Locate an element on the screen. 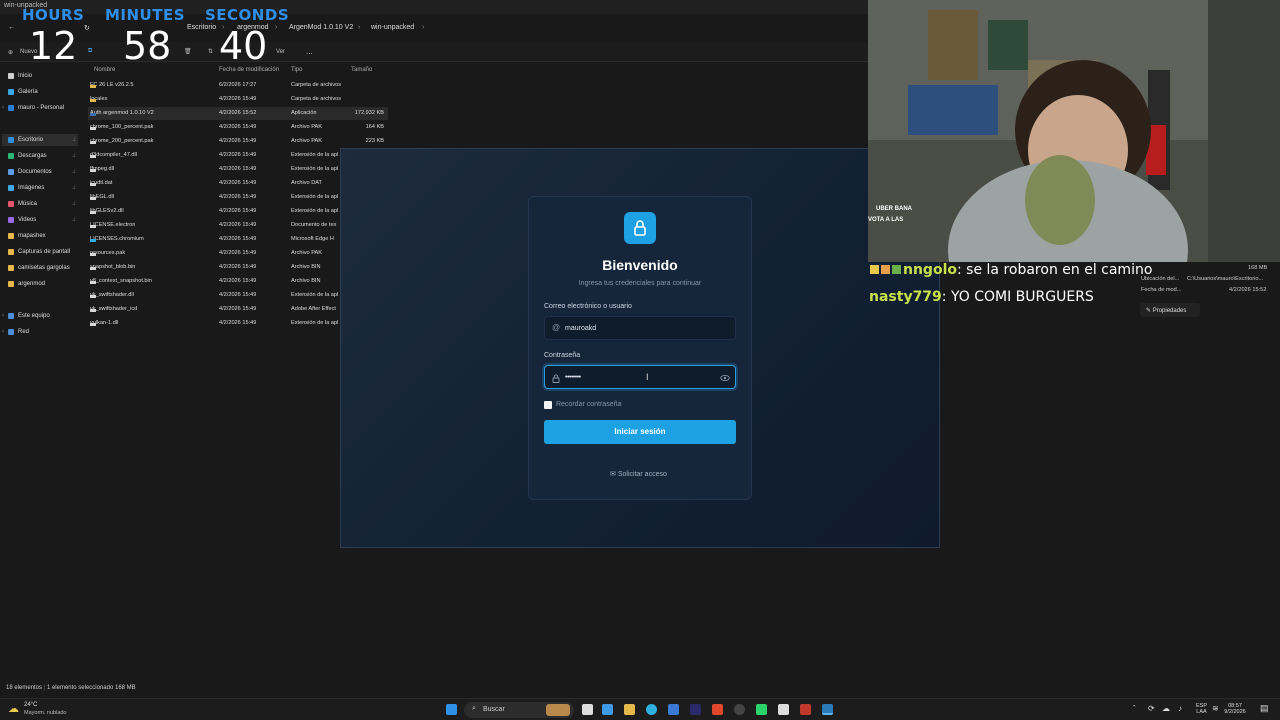 The width and height of the screenshot is (1280, 720). file-name: chrome_200_percent.pak is located at coordinates (122, 141).